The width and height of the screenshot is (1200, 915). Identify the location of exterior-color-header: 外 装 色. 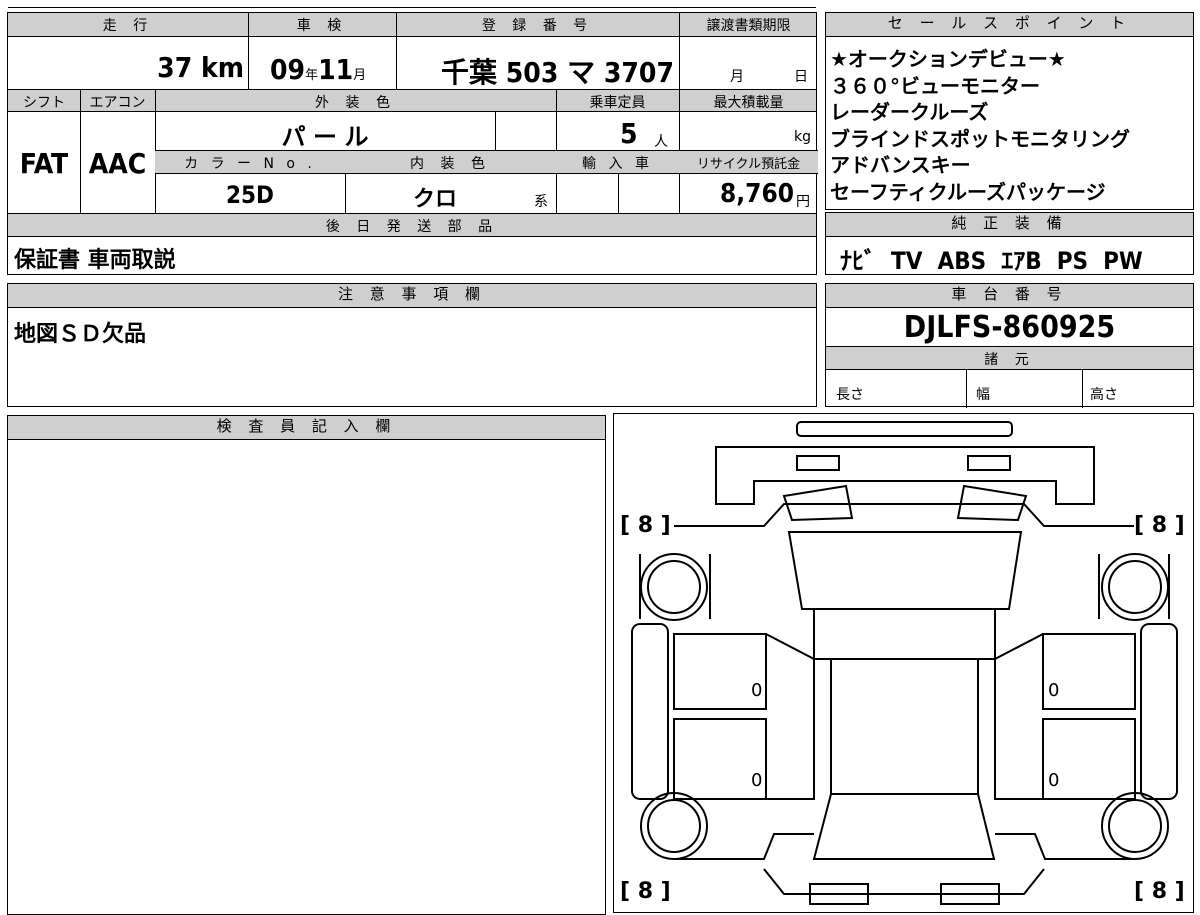
(355, 103).